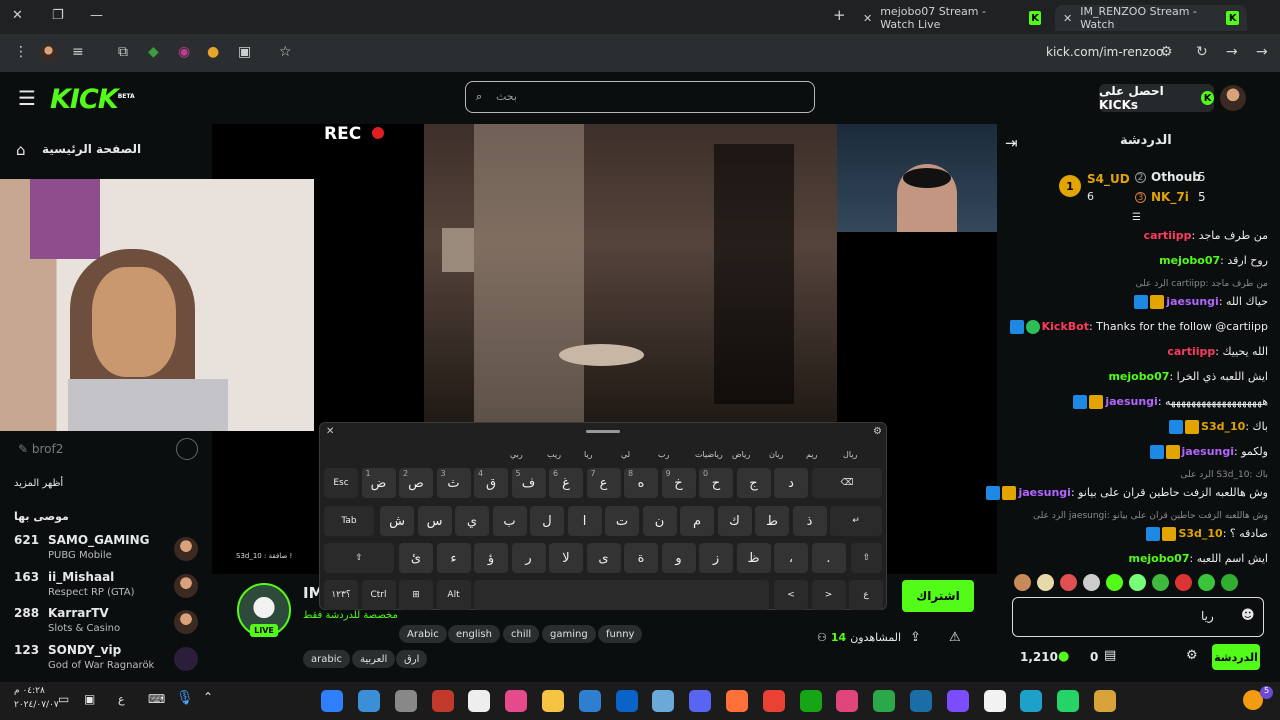  What do you see at coordinates (63, 699) in the screenshot?
I see `notifications-icon: ▭` at bounding box center [63, 699].